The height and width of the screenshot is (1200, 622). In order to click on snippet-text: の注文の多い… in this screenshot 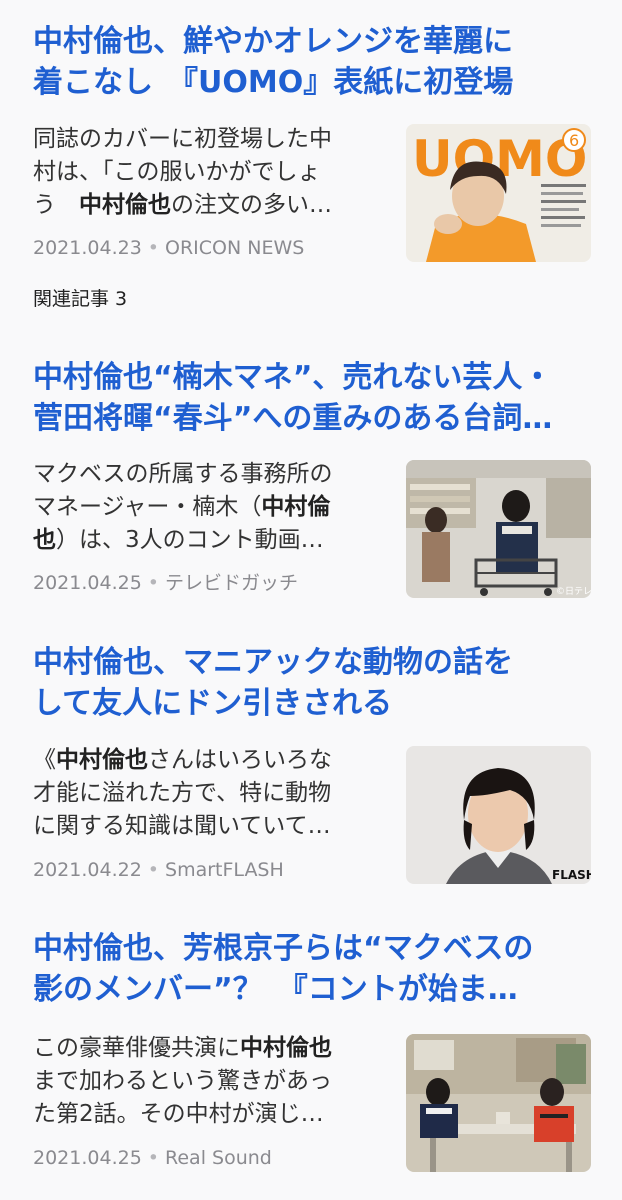, I will do `click(251, 205)`.